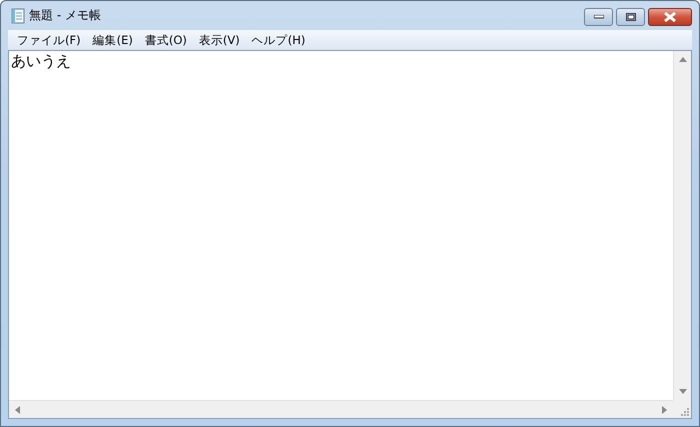  I want to click on minimize-icon, so click(599, 17).